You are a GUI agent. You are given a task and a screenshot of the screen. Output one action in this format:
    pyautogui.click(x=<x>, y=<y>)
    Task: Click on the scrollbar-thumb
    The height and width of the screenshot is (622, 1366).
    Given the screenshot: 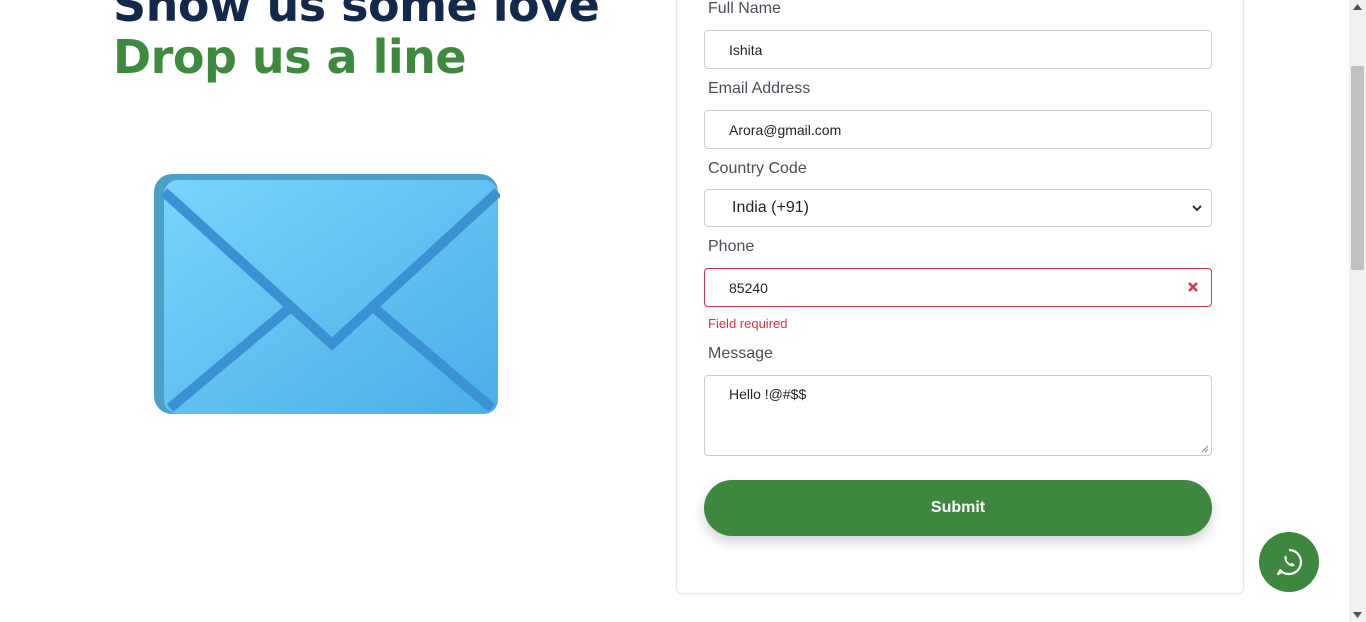 What is the action you would take?
    pyautogui.click(x=1357, y=168)
    